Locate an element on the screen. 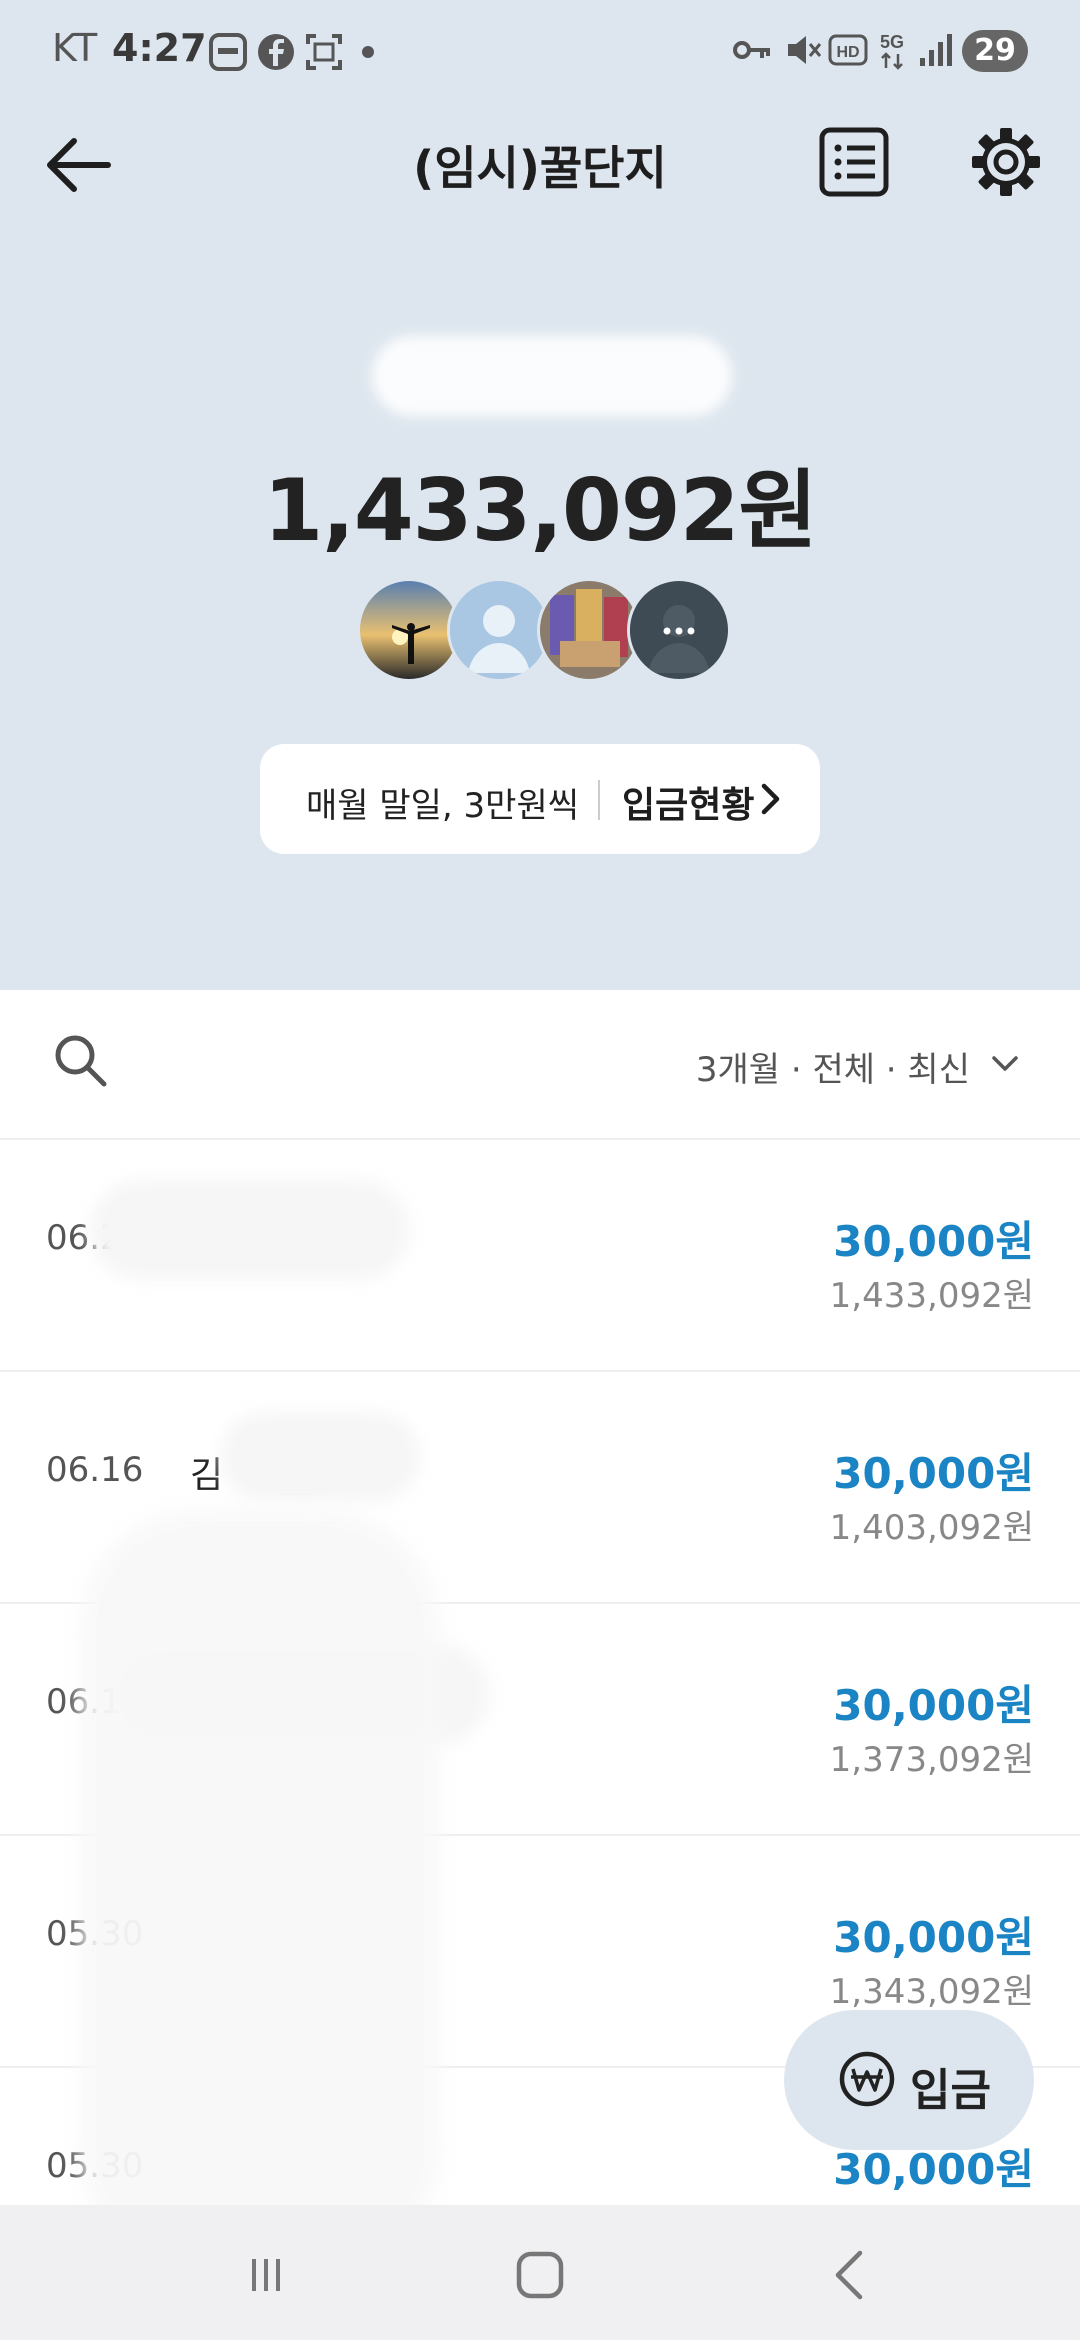  app-notification-icon is located at coordinates (228, 52).